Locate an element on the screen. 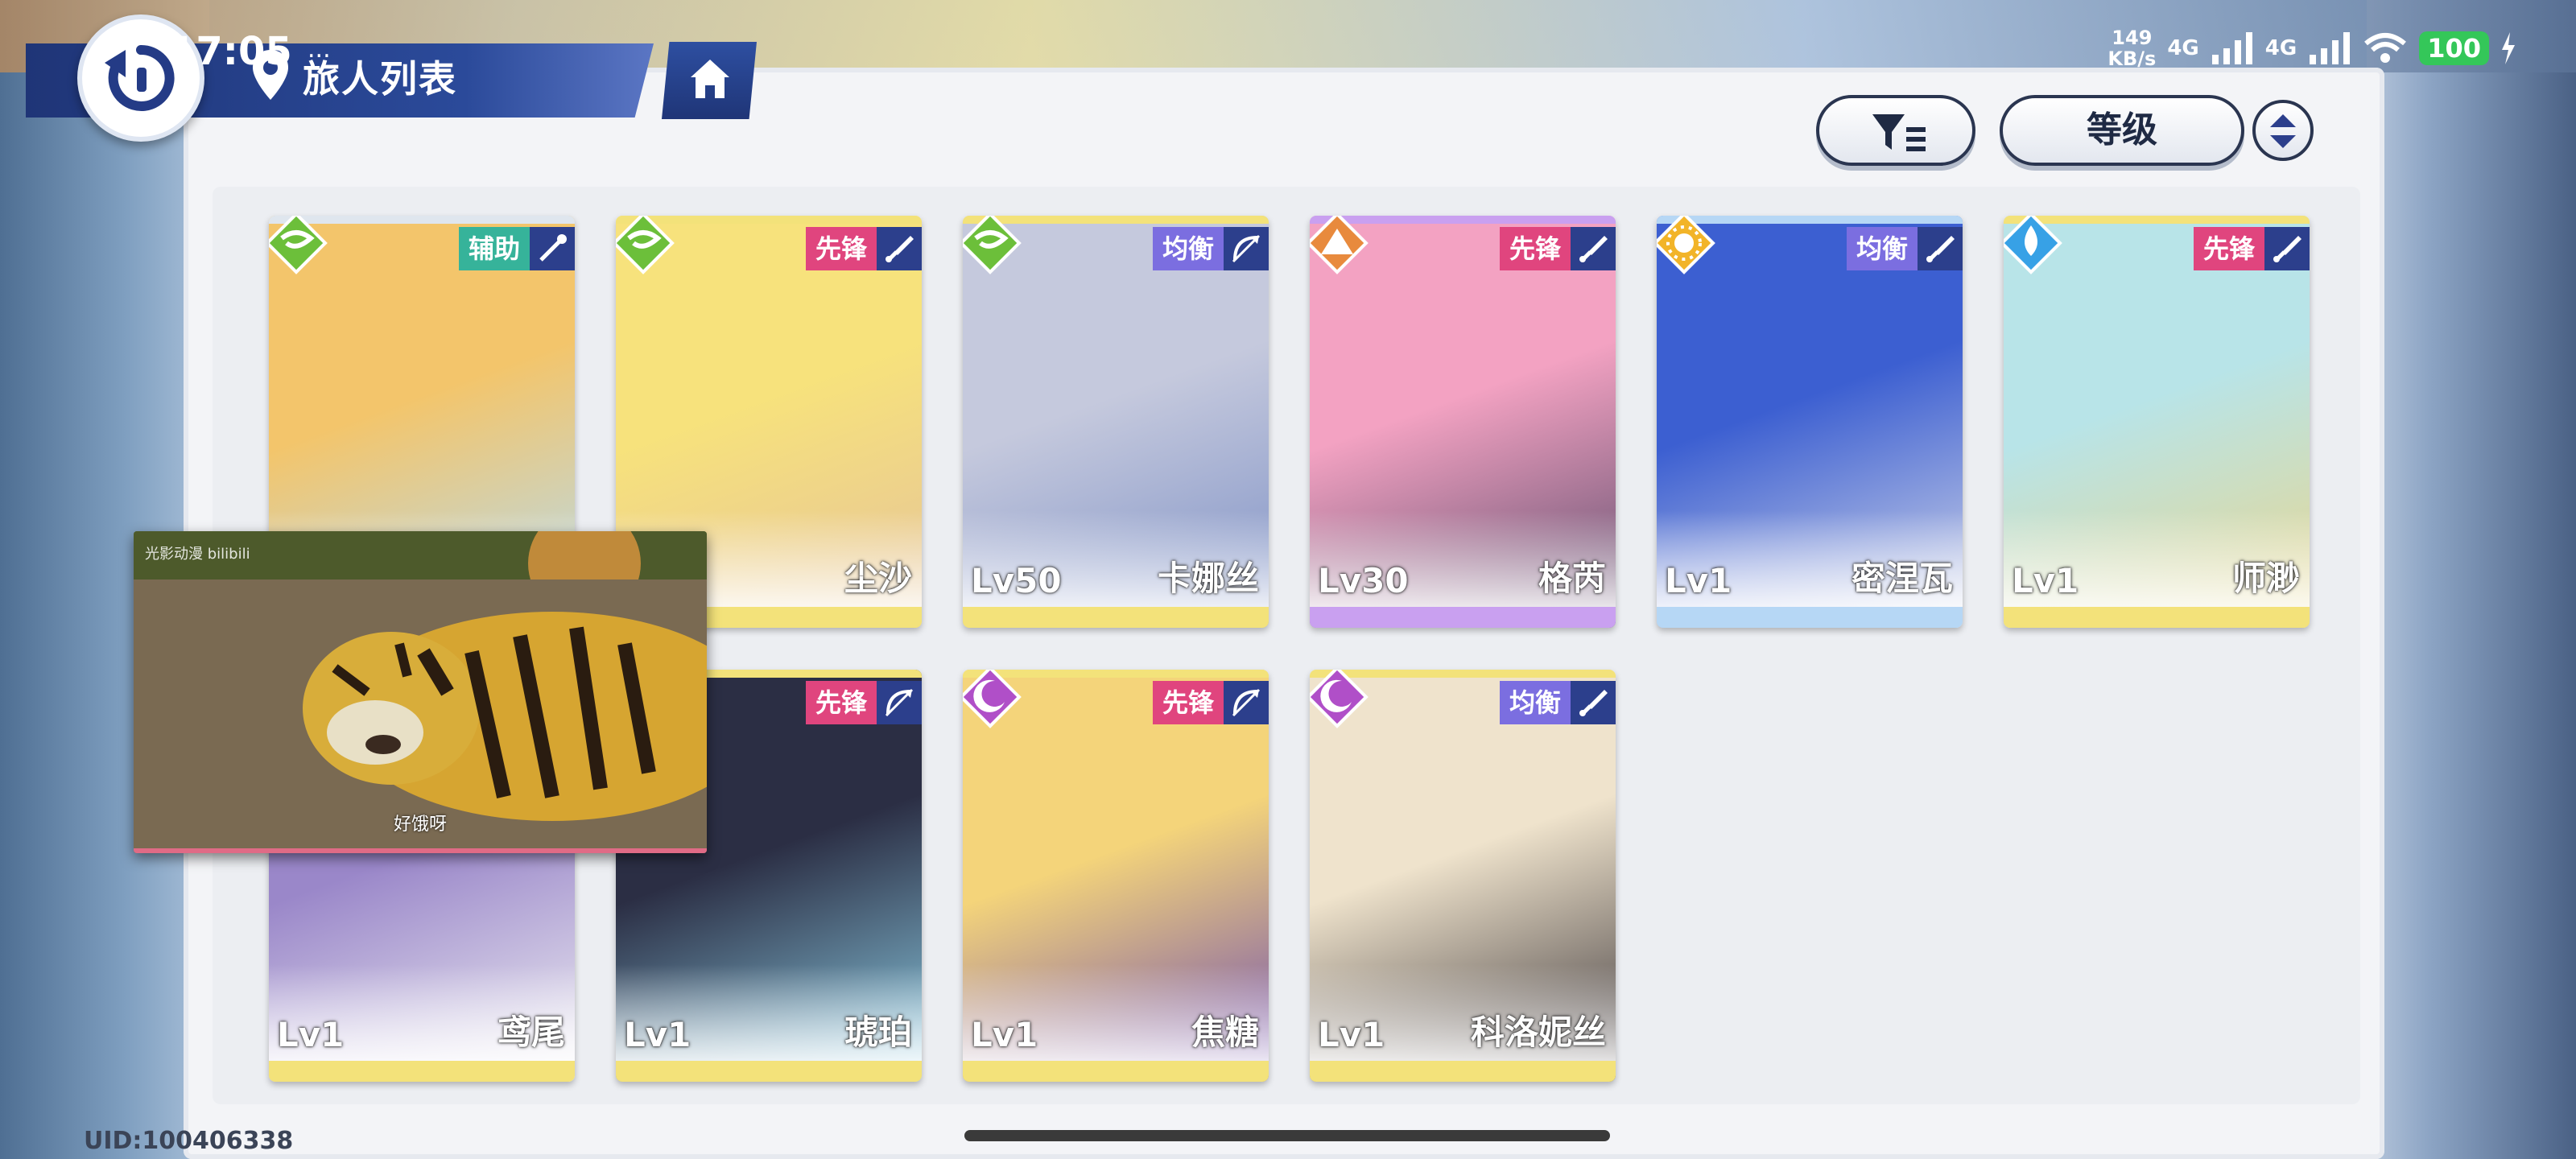  sort-order-button is located at coordinates (2283, 130).